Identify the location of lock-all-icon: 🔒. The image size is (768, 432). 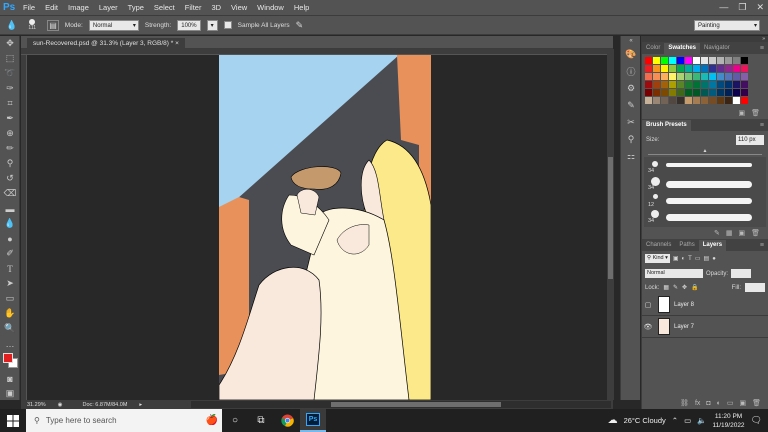
(694, 287).